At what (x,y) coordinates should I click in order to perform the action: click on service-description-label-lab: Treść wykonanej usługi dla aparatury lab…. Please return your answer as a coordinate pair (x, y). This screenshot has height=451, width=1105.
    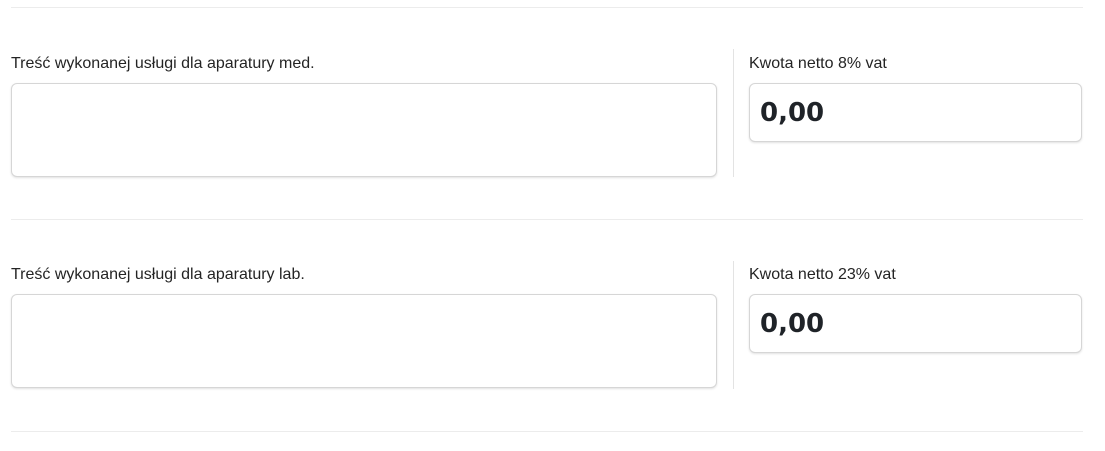
    Looking at the image, I should click on (158, 274).